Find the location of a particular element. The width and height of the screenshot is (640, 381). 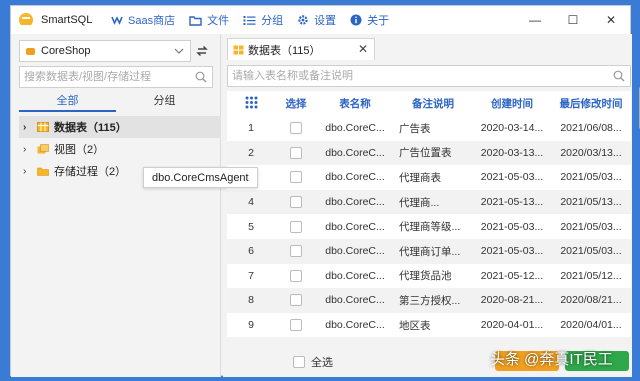

maximize-button: ☐ is located at coordinates (573, 20).